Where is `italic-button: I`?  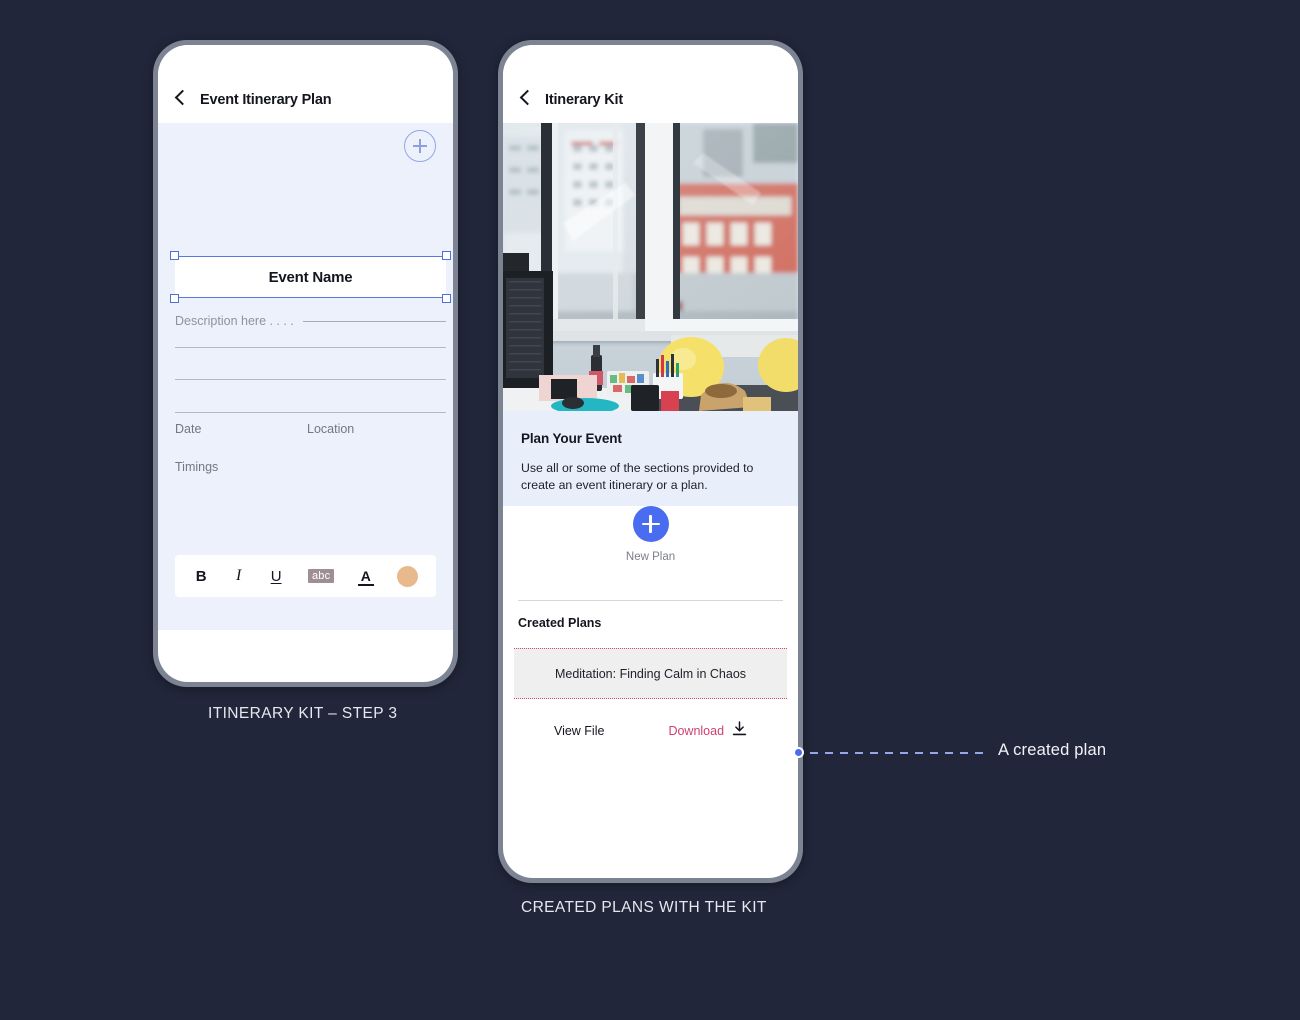
italic-button: I is located at coordinates (238, 576).